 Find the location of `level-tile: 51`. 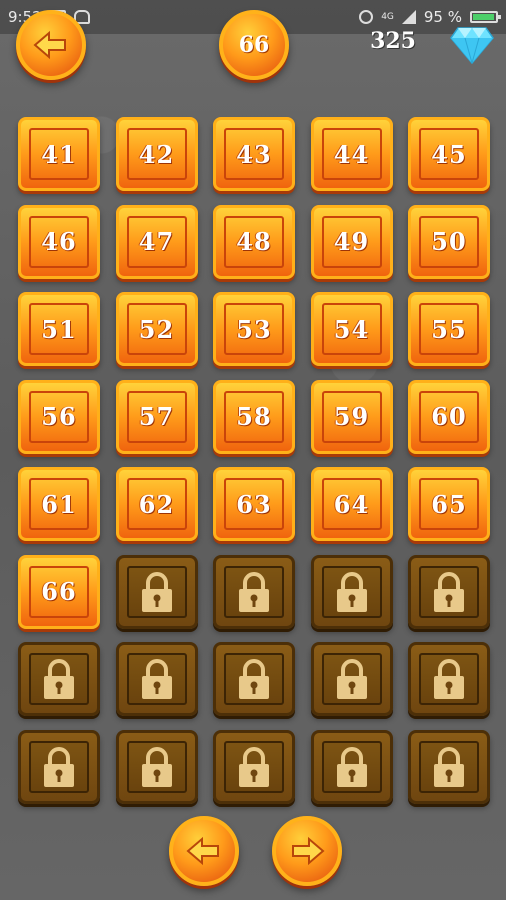

level-tile: 51 is located at coordinates (59, 329).